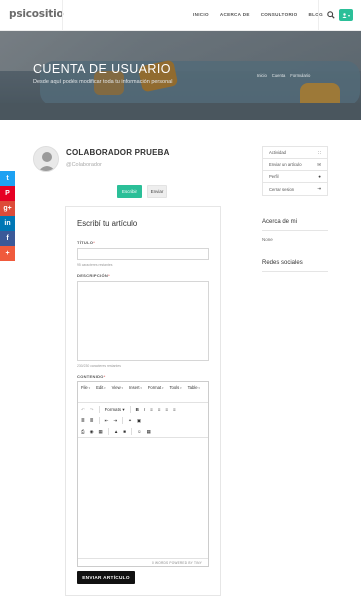 Image resolution: width=361 pixels, height=600 pixels. I want to click on editor-menu-edit: Edit, so click(101, 392).